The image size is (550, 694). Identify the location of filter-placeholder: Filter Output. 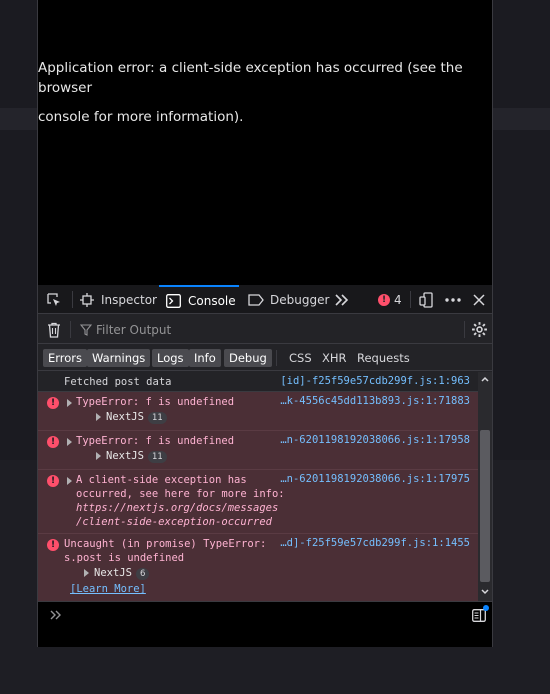
(134, 330).